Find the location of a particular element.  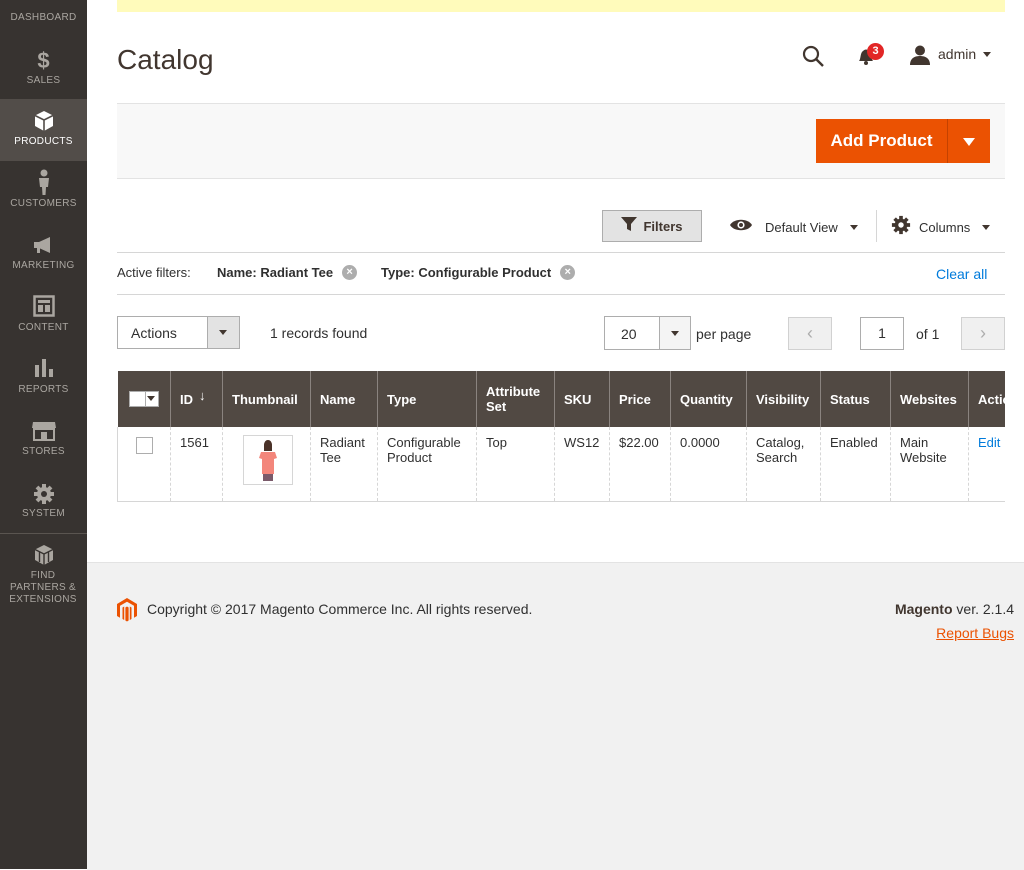

funnel-icon is located at coordinates (629, 226).